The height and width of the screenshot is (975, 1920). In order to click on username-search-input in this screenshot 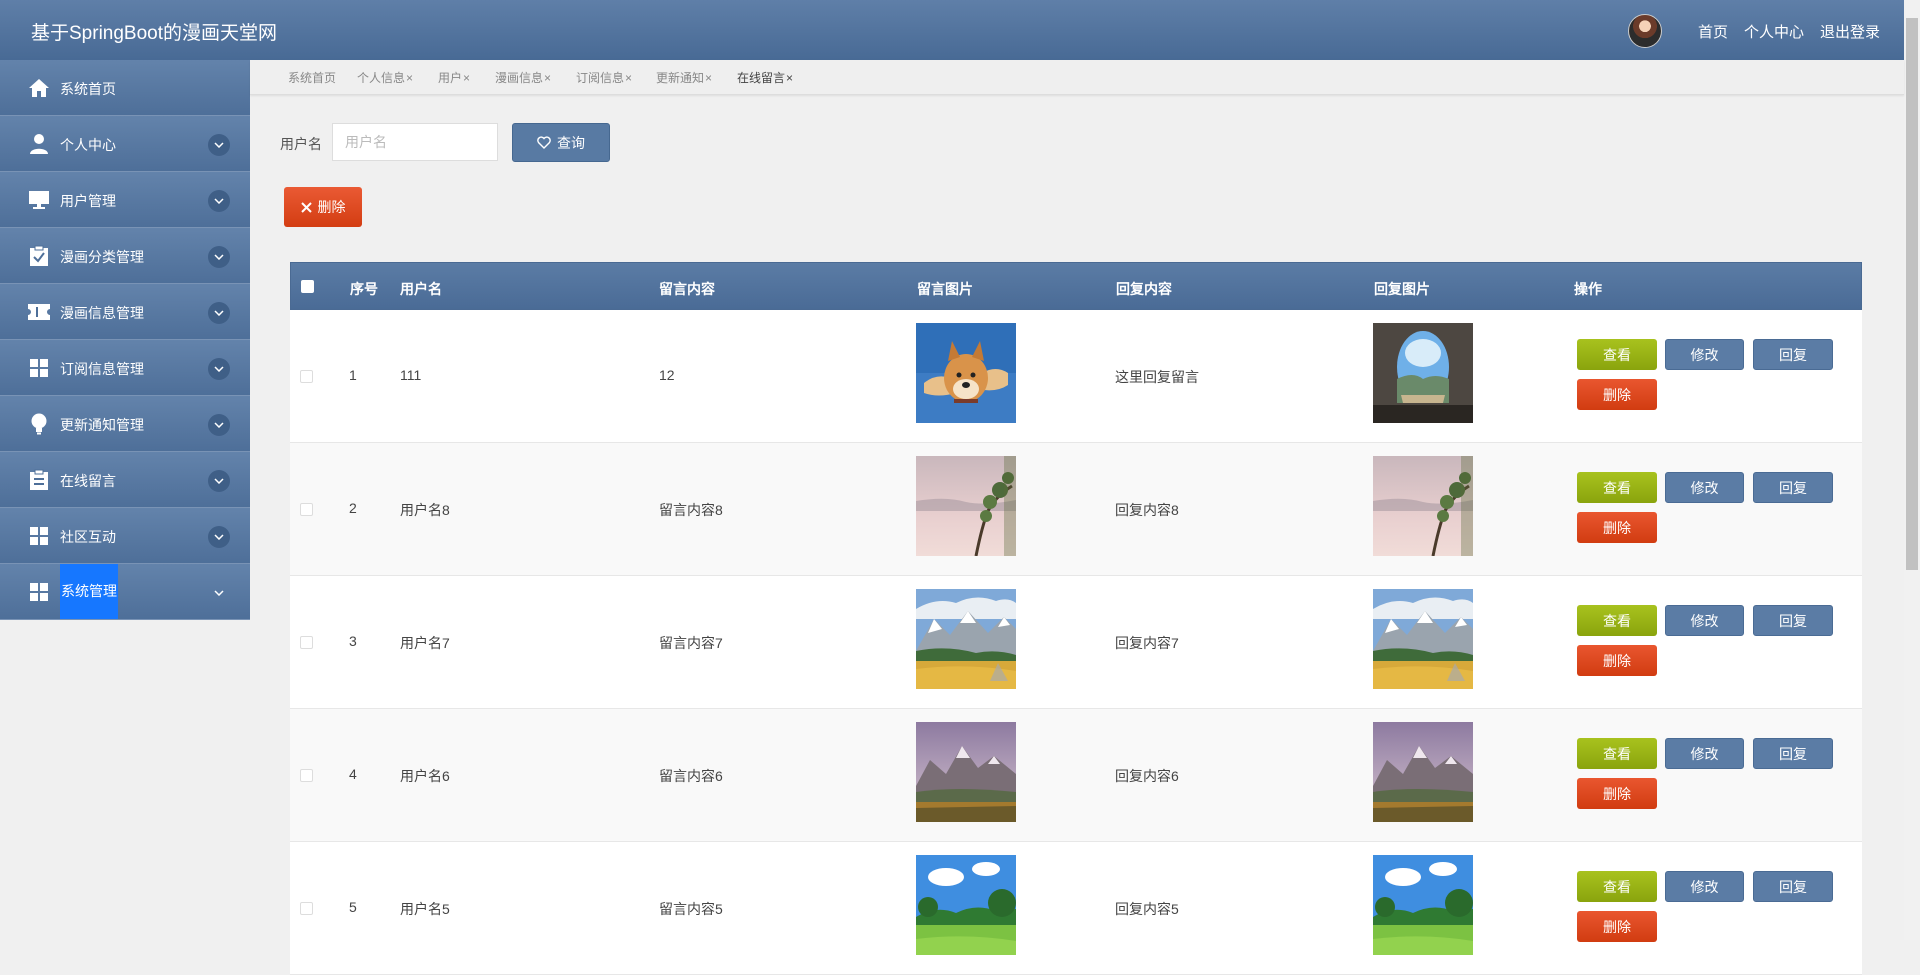, I will do `click(415, 142)`.